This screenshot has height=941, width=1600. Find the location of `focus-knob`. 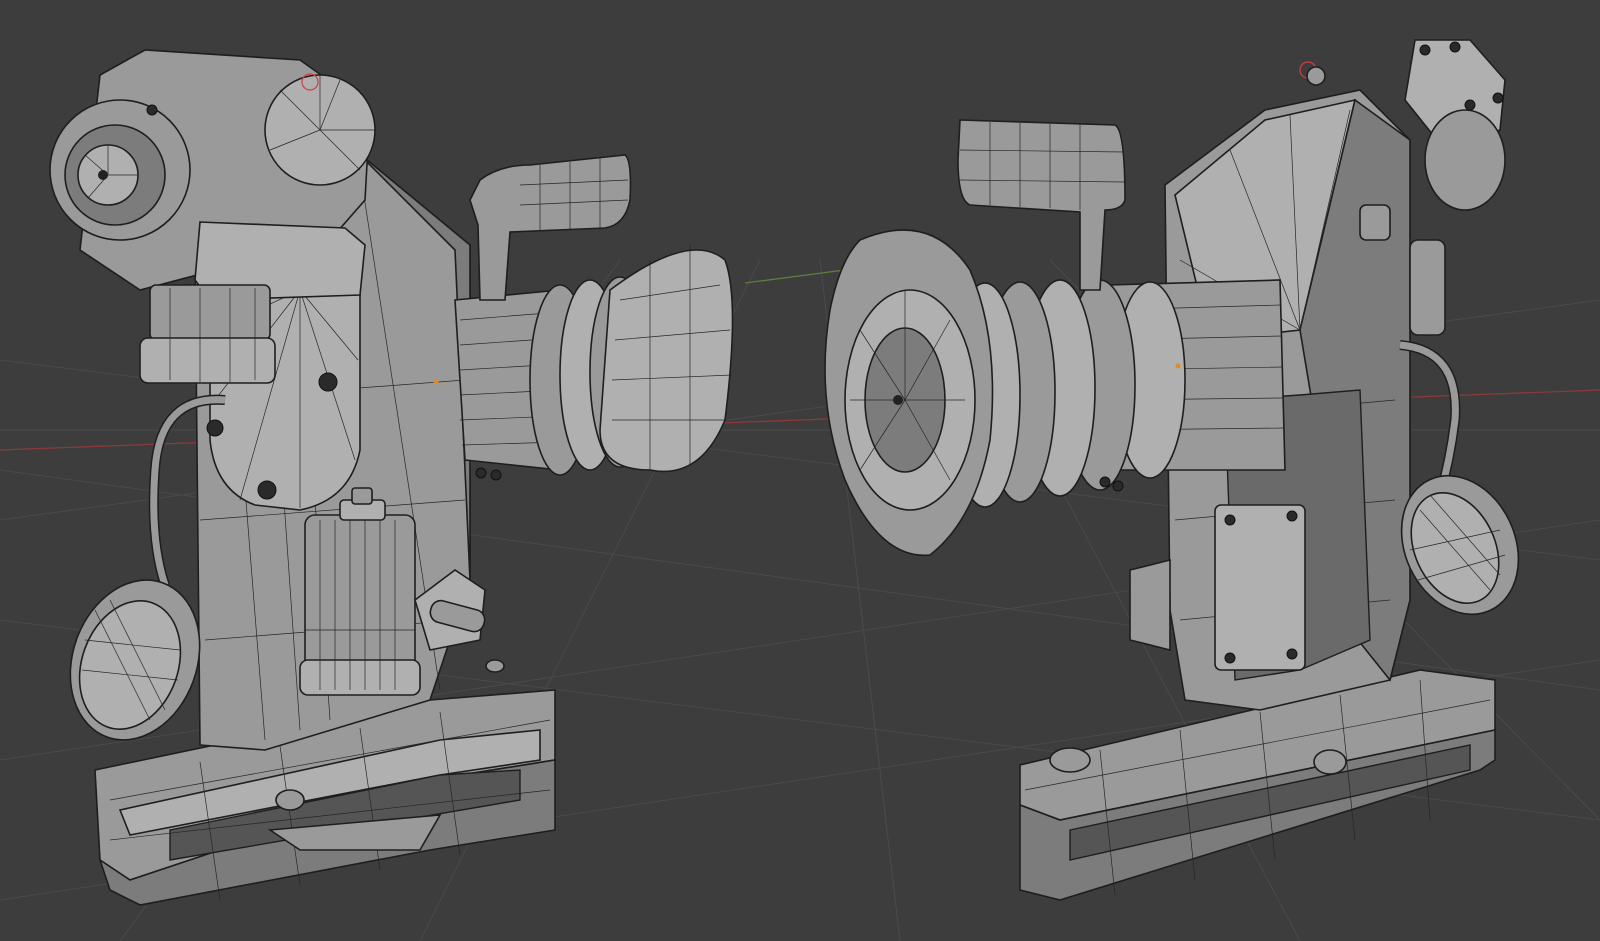

focus-knob is located at coordinates (360, 591).